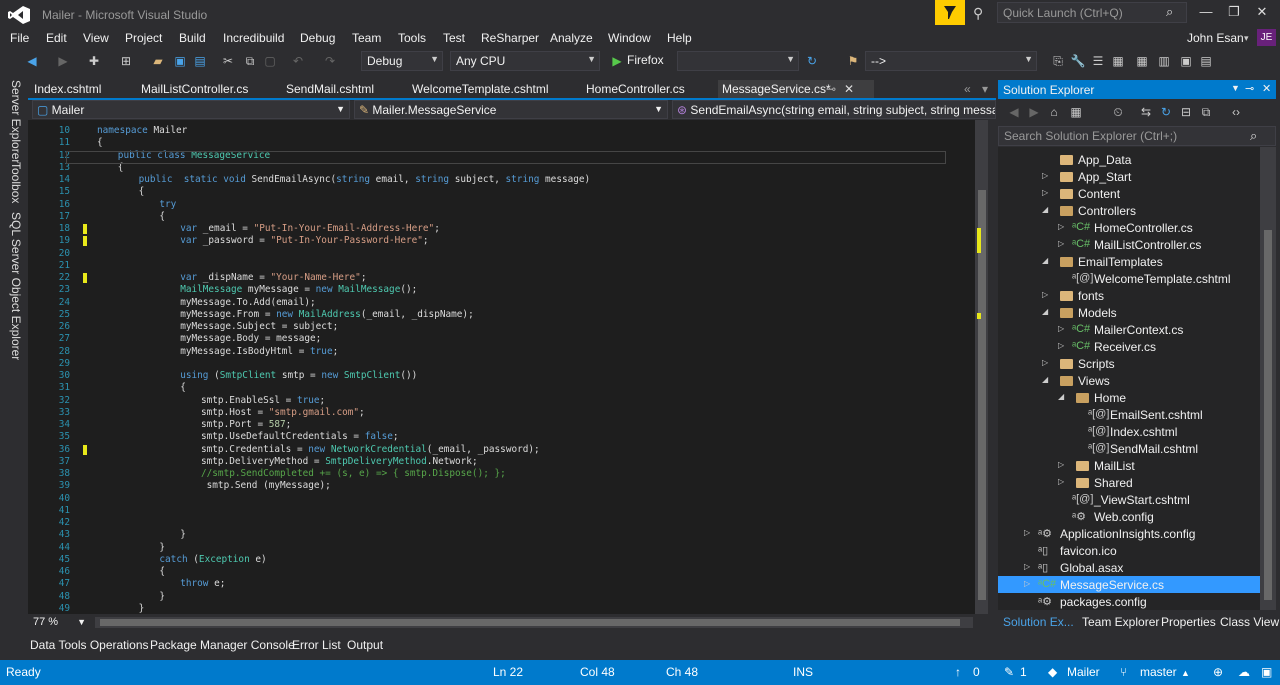 The width and height of the screenshot is (1280, 685). What do you see at coordinates (253, 38) in the screenshot?
I see `menu-incredibuild: Incredibuild` at bounding box center [253, 38].